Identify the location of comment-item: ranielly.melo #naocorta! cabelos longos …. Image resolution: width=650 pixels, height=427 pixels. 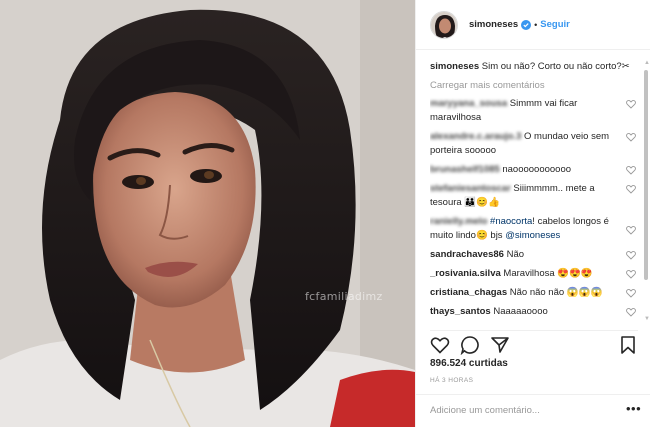
(534, 229).